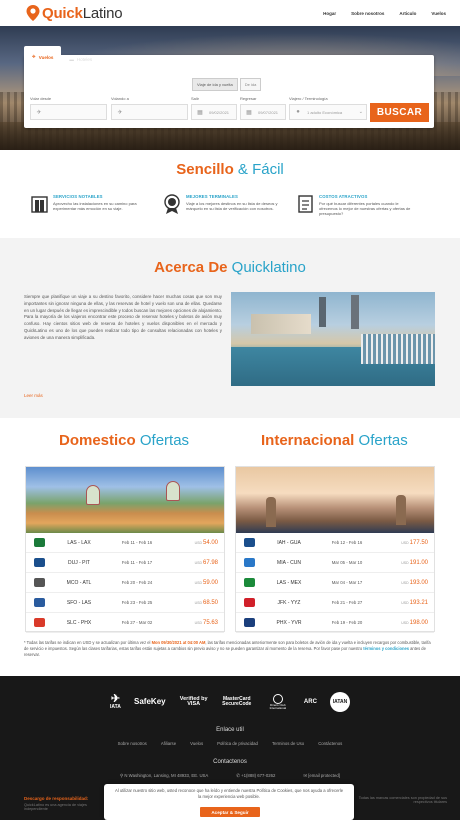 This screenshot has height=820, width=460. I want to click on footer-email-text: [email protected], so click(324, 775).